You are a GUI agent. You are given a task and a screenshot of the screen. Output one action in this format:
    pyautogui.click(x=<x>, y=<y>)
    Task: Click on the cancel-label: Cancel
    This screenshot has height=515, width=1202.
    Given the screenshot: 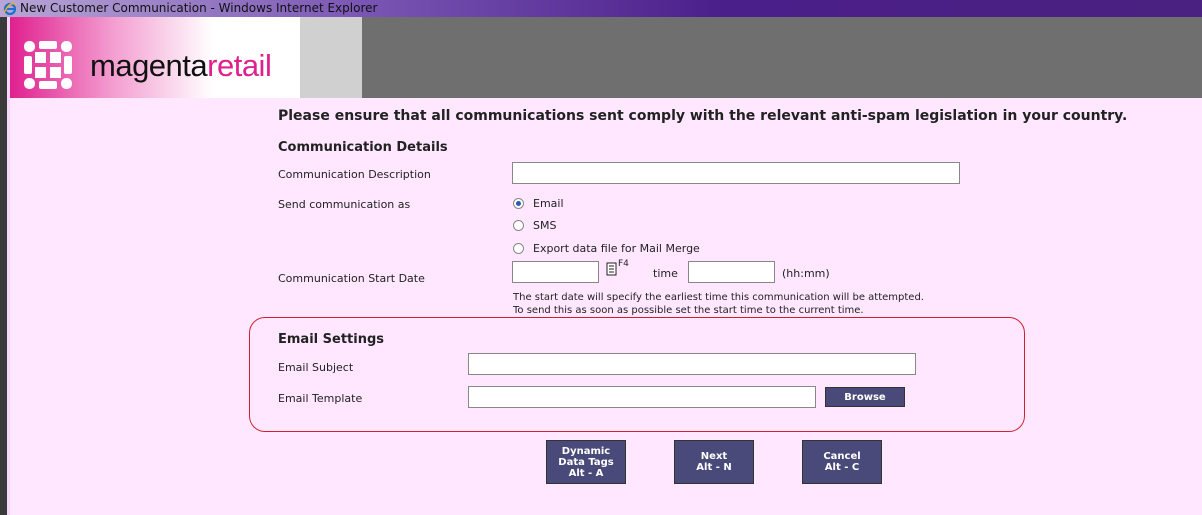 What is the action you would take?
    pyautogui.click(x=842, y=456)
    